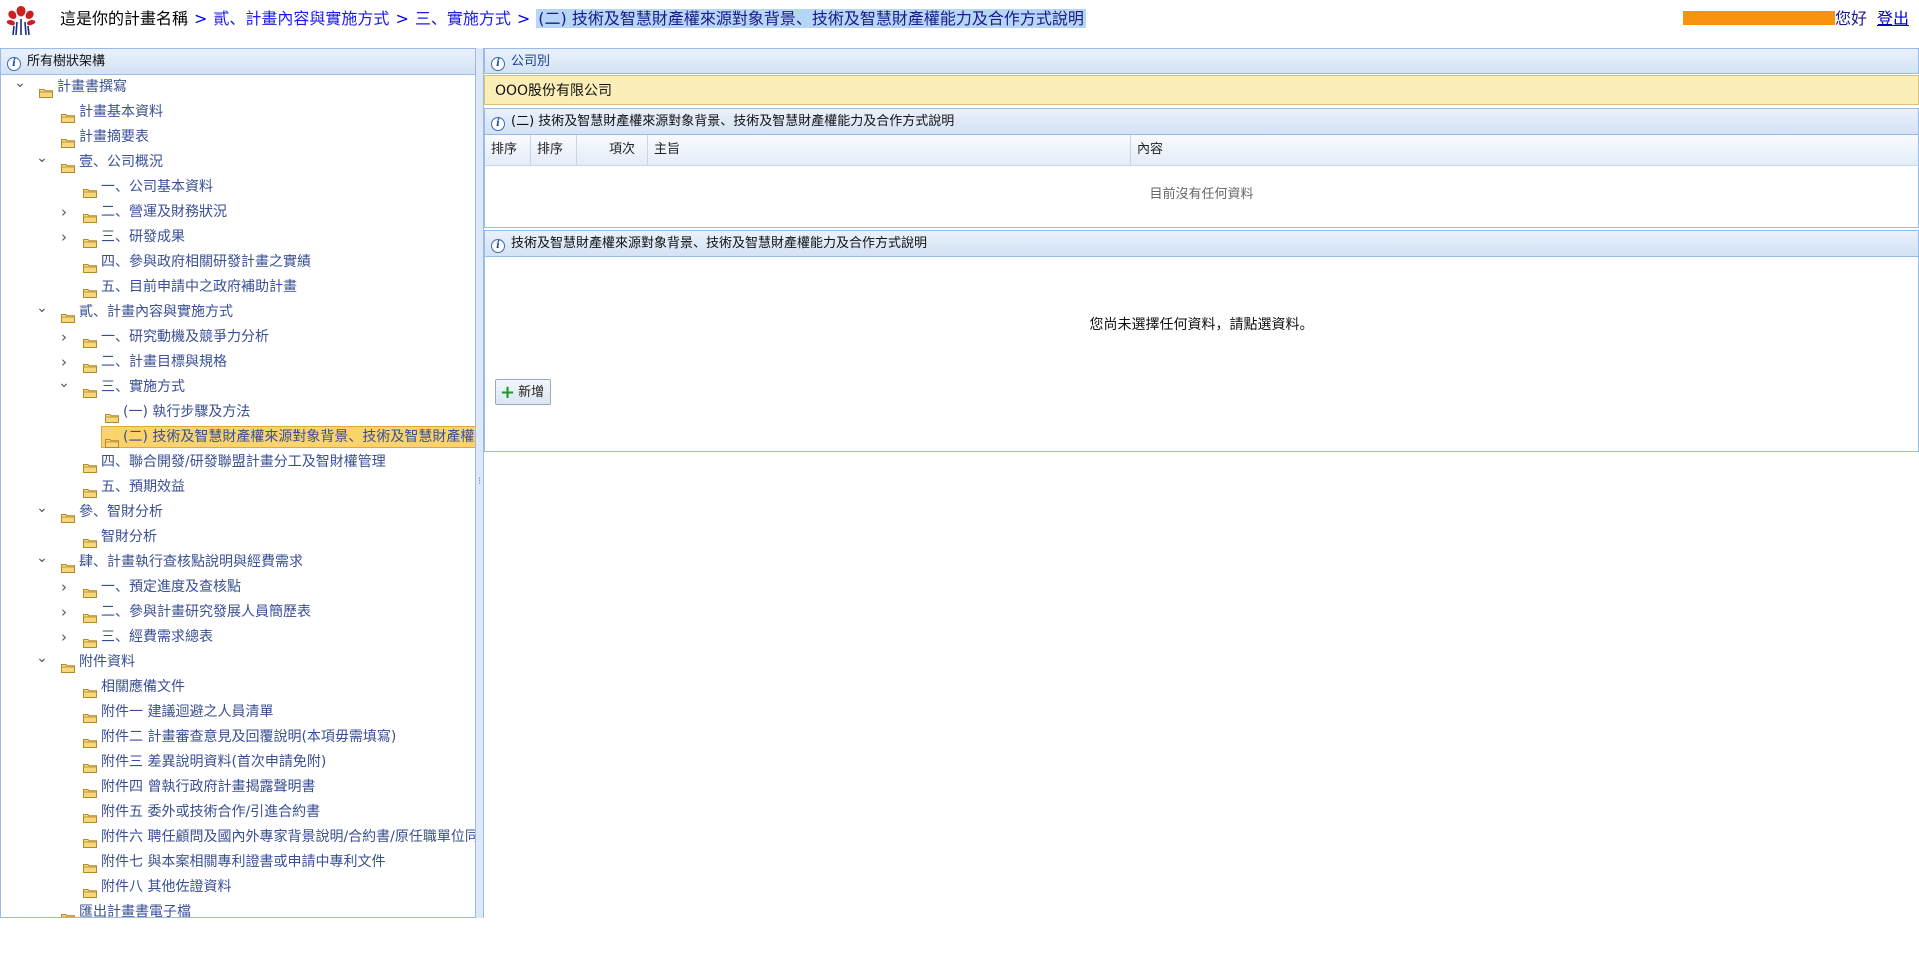 The height and width of the screenshot is (968, 1919). Describe the element at coordinates (157, 187) in the screenshot. I see `tree-item-label: 一、公司基本資料` at that location.